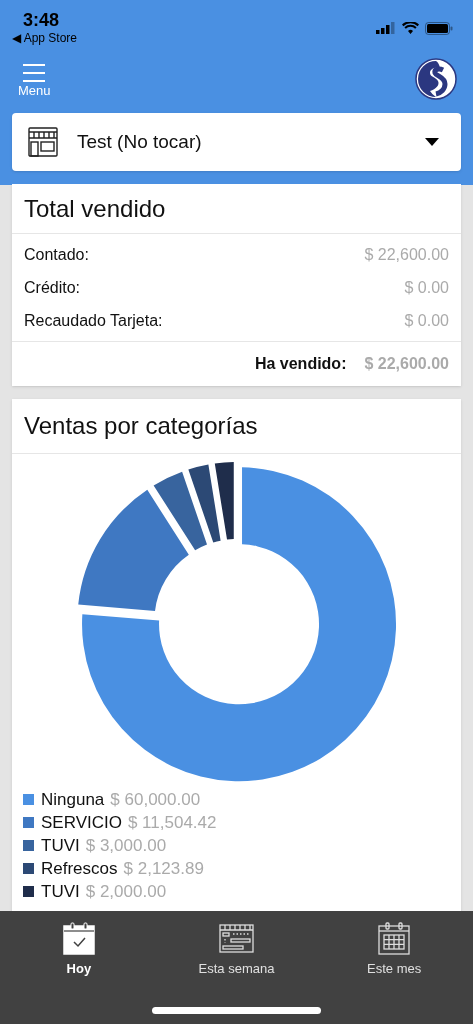 The height and width of the screenshot is (1024, 473). Describe the element at coordinates (386, 28) in the screenshot. I see `signal-icon` at that location.